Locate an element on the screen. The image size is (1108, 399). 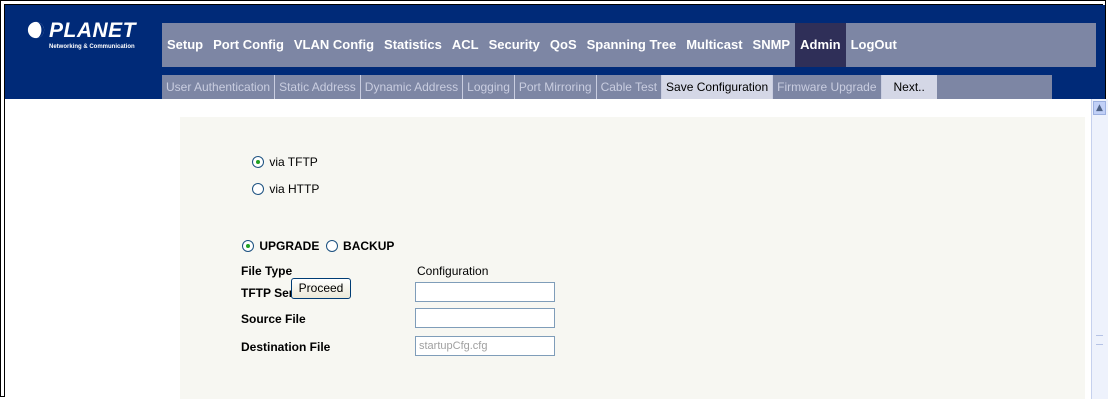
upgrade-radio is located at coordinates (248, 245).